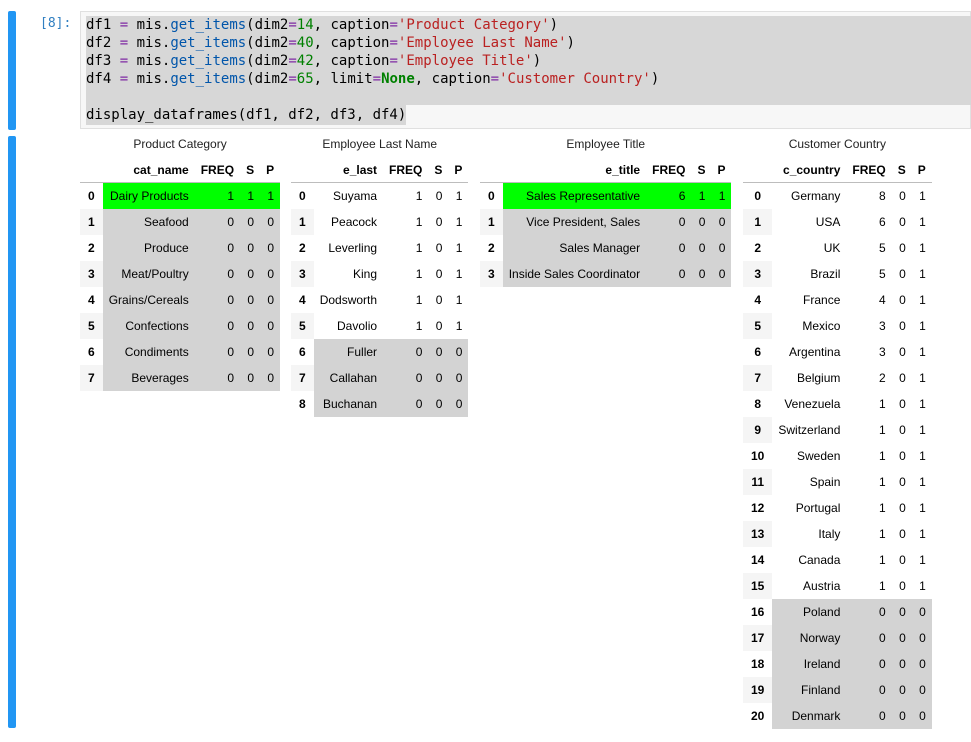  I want to click on table-row: 5 Mexico 3 0 1, so click(837, 326).